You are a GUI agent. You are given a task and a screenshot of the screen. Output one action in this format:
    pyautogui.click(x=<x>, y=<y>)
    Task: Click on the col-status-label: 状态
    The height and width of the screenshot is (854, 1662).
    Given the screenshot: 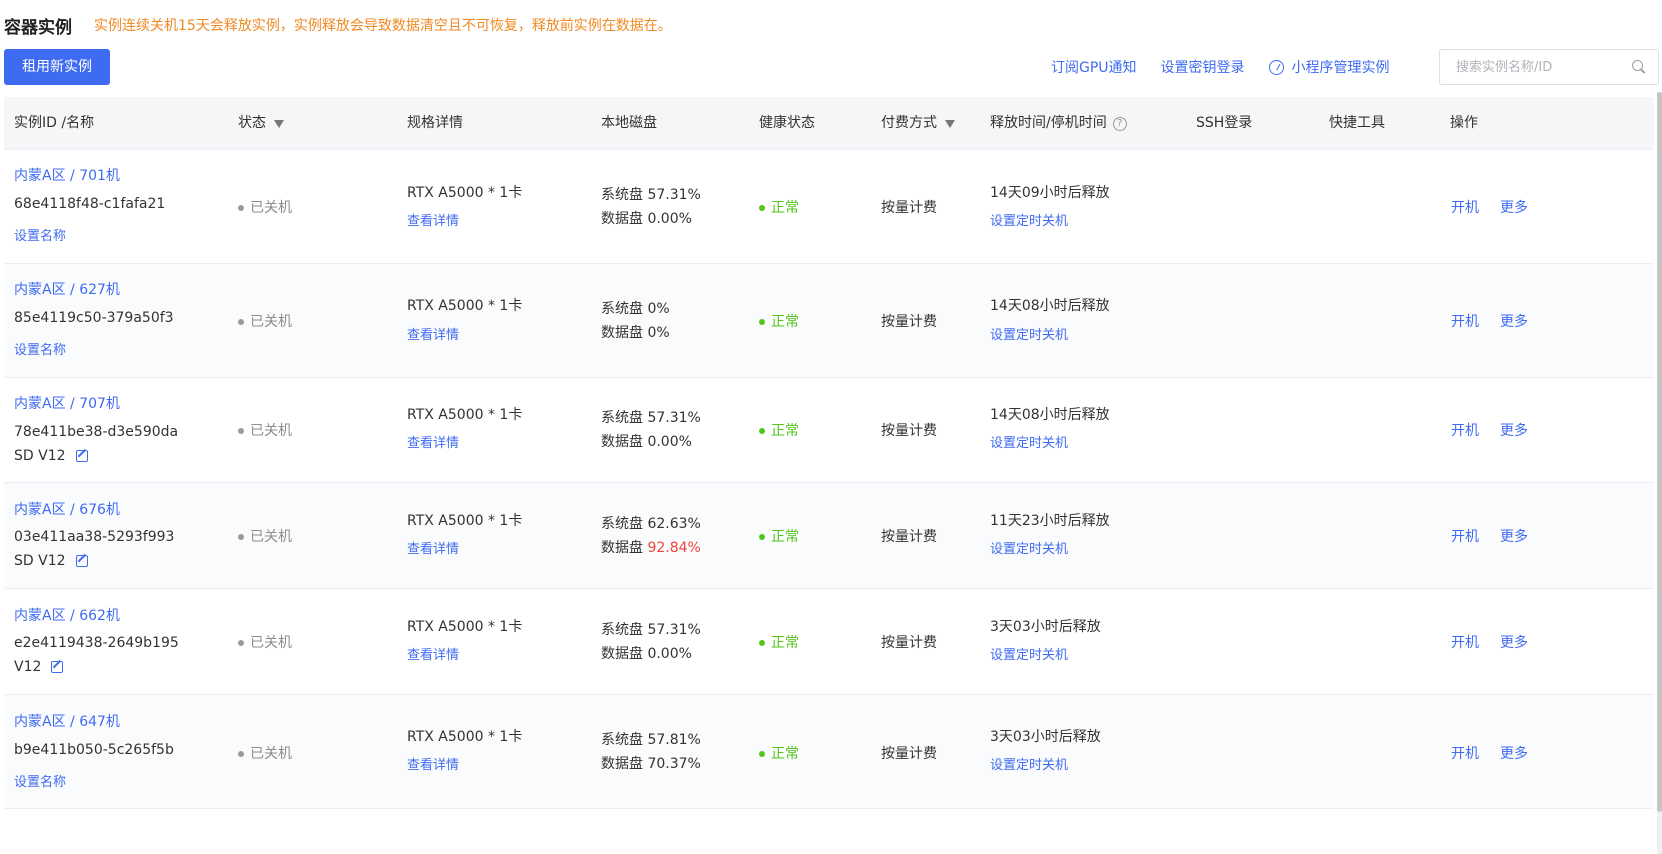 What is the action you would take?
    pyautogui.click(x=252, y=123)
    